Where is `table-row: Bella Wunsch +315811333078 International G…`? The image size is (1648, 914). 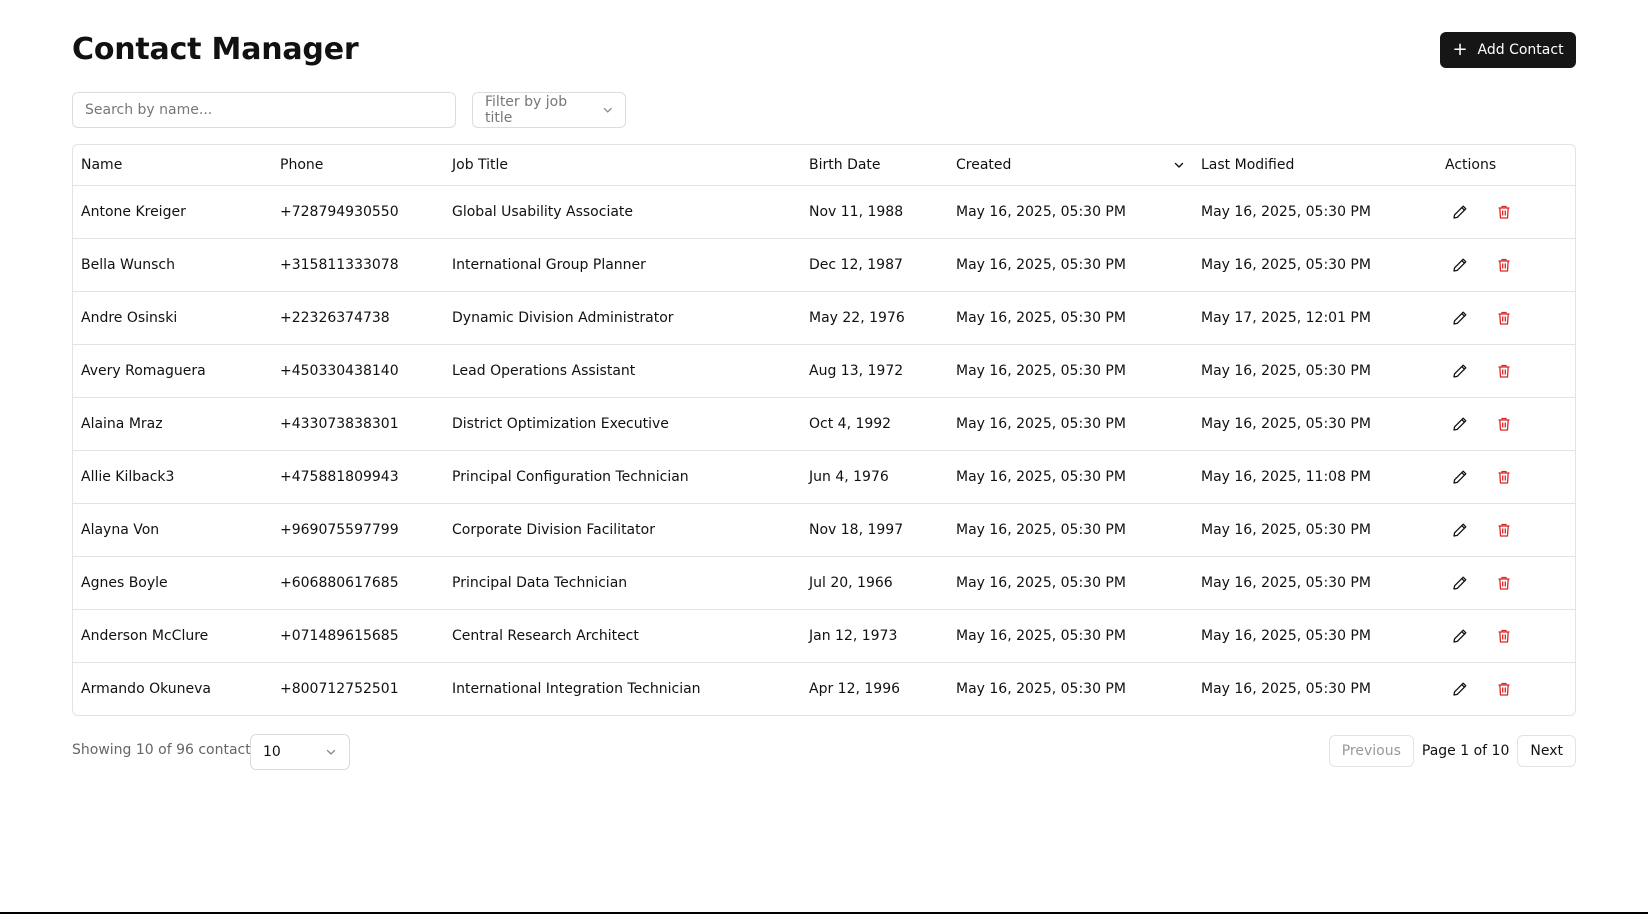
table-row: Bella Wunsch +315811333078 International G… is located at coordinates (824, 265).